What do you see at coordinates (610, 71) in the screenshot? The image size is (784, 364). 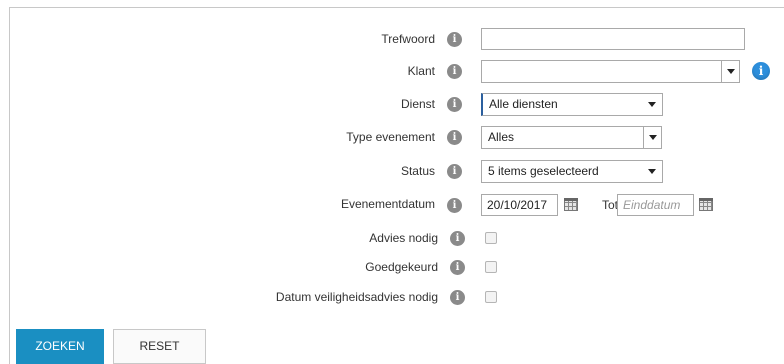 I see `klant-select` at bounding box center [610, 71].